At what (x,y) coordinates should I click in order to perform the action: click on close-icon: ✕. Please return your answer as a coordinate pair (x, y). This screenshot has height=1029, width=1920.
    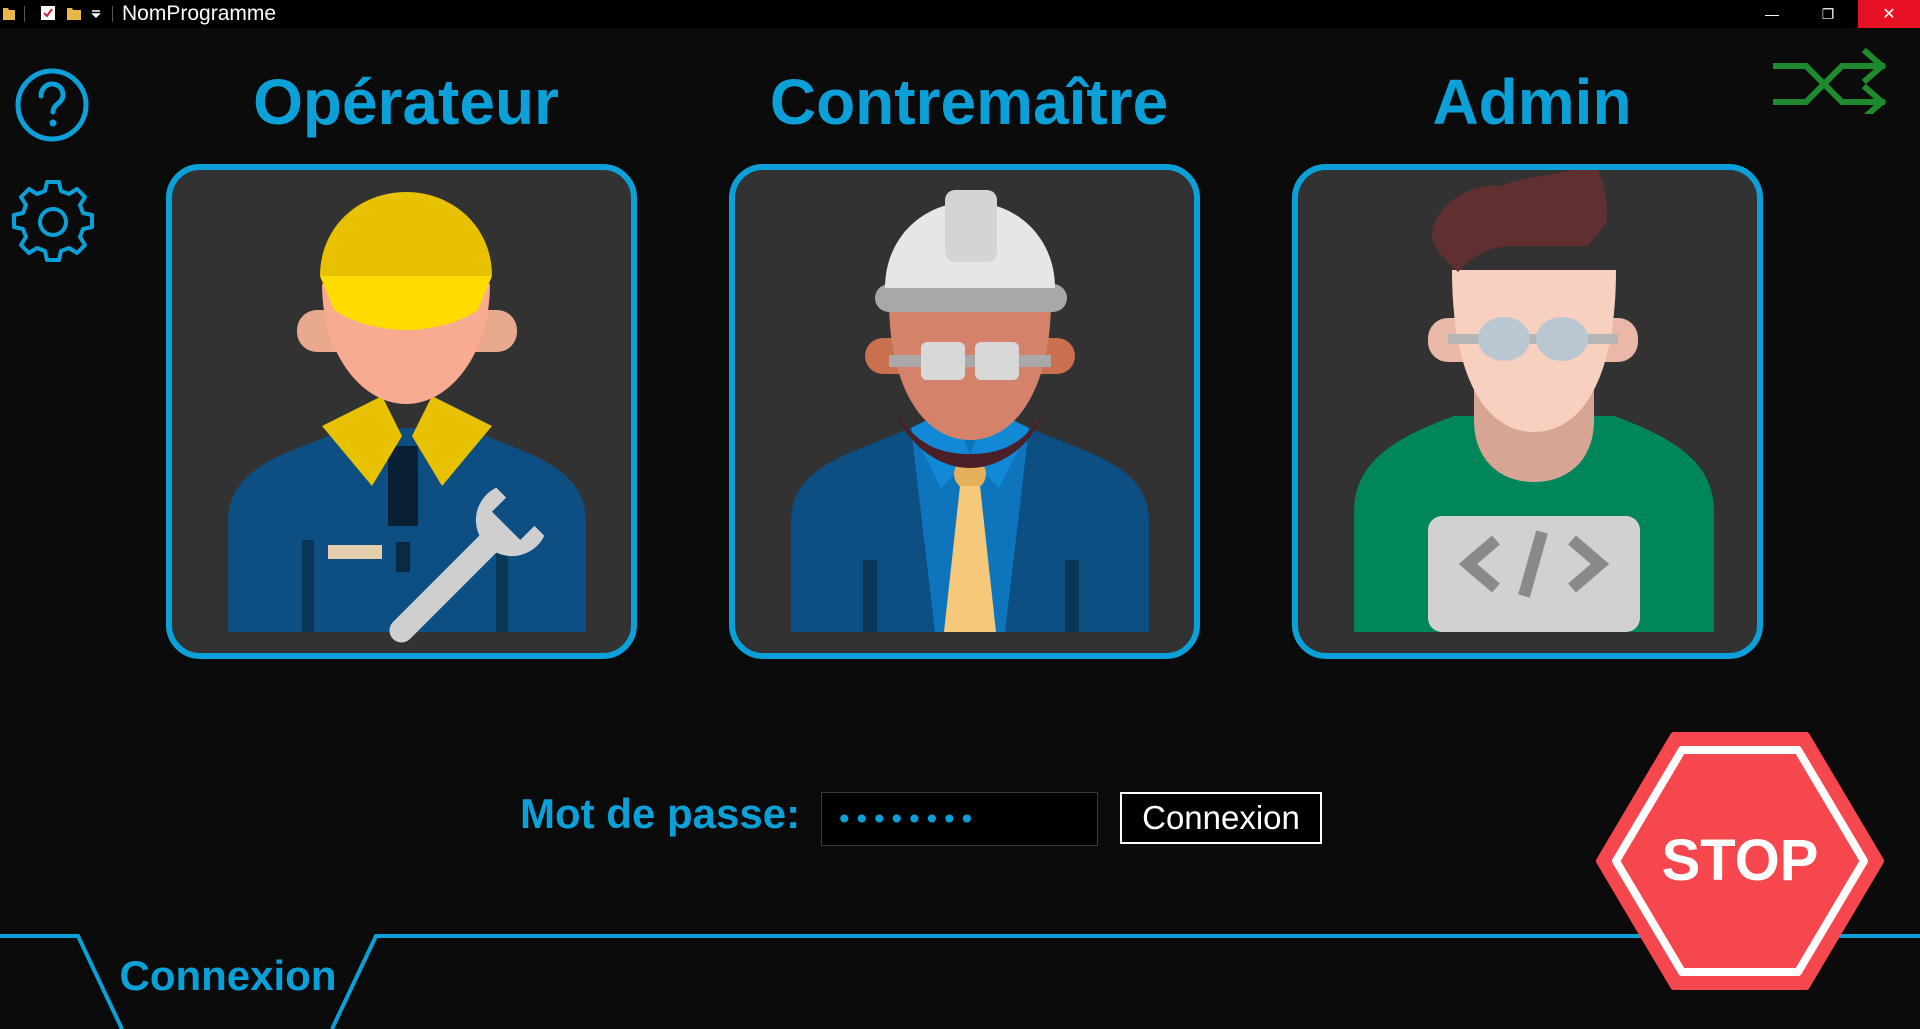
    Looking at the image, I should click on (1889, 14).